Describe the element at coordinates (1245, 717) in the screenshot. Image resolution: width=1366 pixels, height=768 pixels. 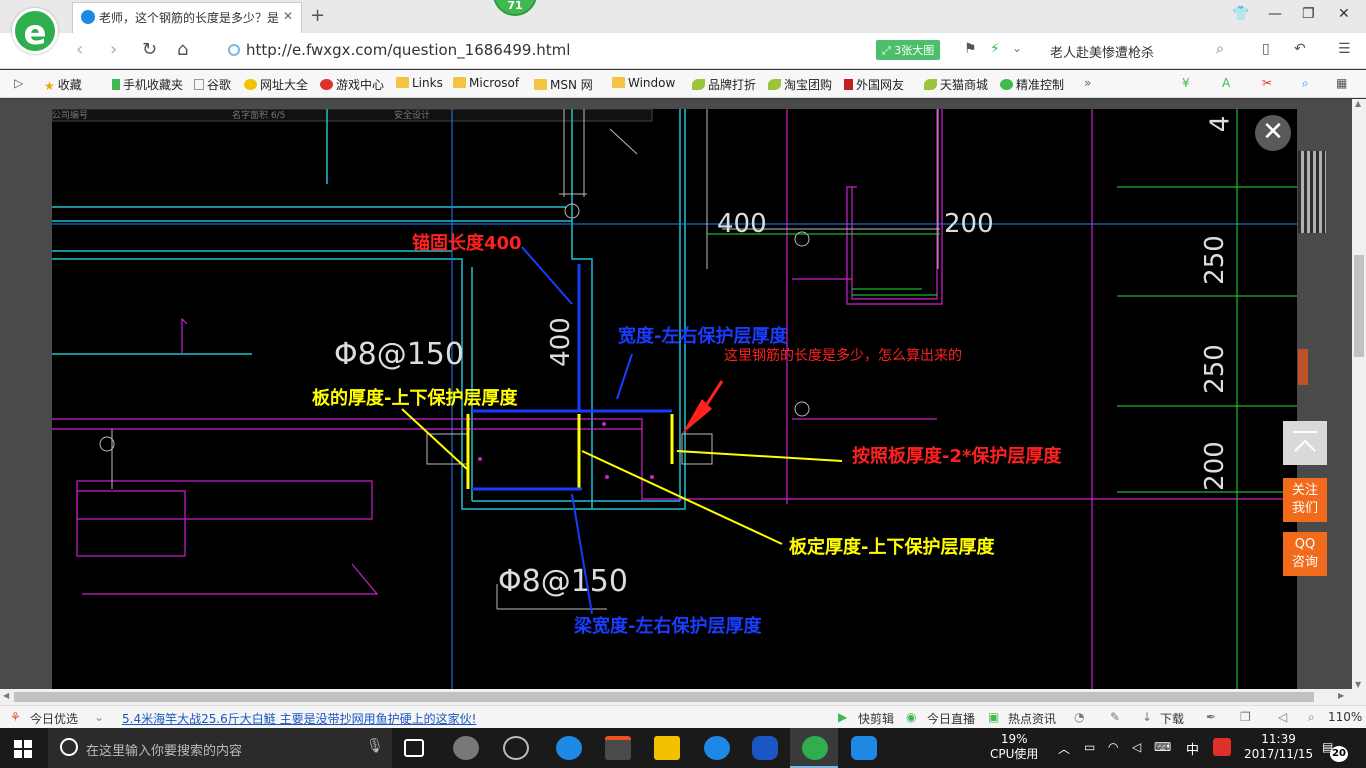
I see `window-icon: ❐` at that location.